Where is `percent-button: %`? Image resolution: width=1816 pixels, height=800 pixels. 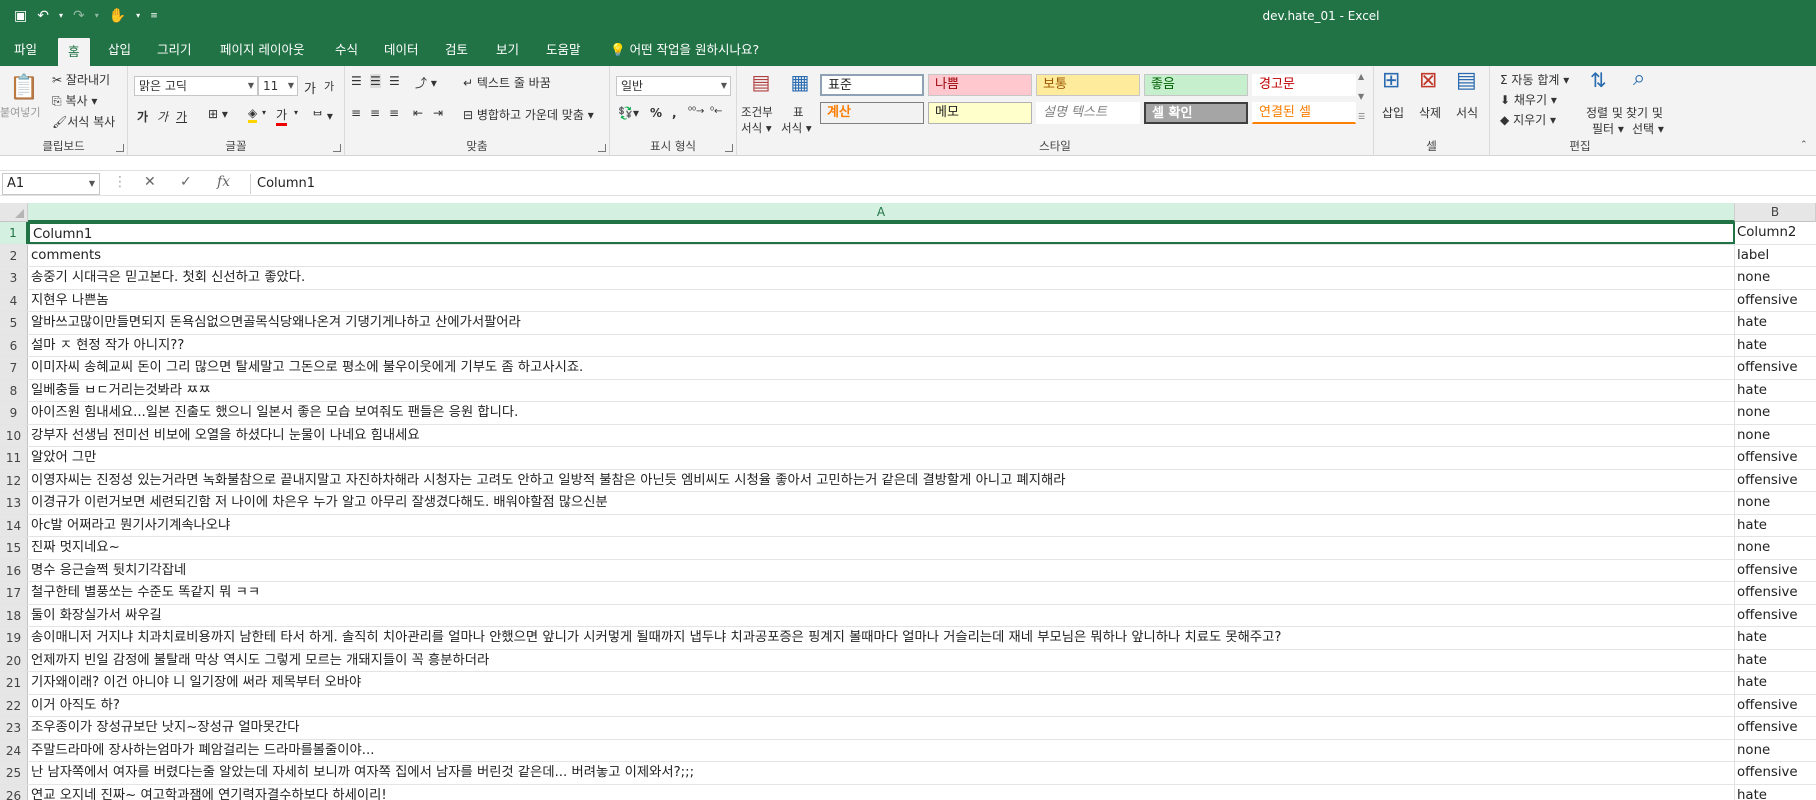 percent-button: % is located at coordinates (656, 113).